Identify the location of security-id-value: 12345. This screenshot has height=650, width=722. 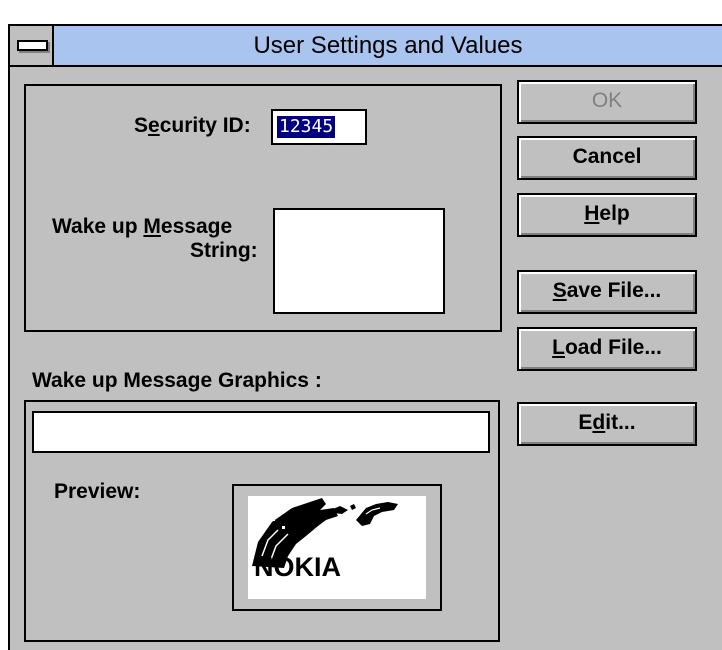
(306, 127).